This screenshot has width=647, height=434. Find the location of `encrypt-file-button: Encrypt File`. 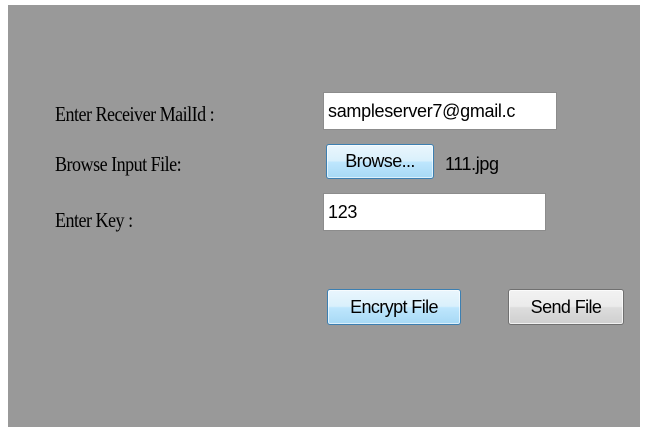

encrypt-file-button: Encrypt File is located at coordinates (394, 307).